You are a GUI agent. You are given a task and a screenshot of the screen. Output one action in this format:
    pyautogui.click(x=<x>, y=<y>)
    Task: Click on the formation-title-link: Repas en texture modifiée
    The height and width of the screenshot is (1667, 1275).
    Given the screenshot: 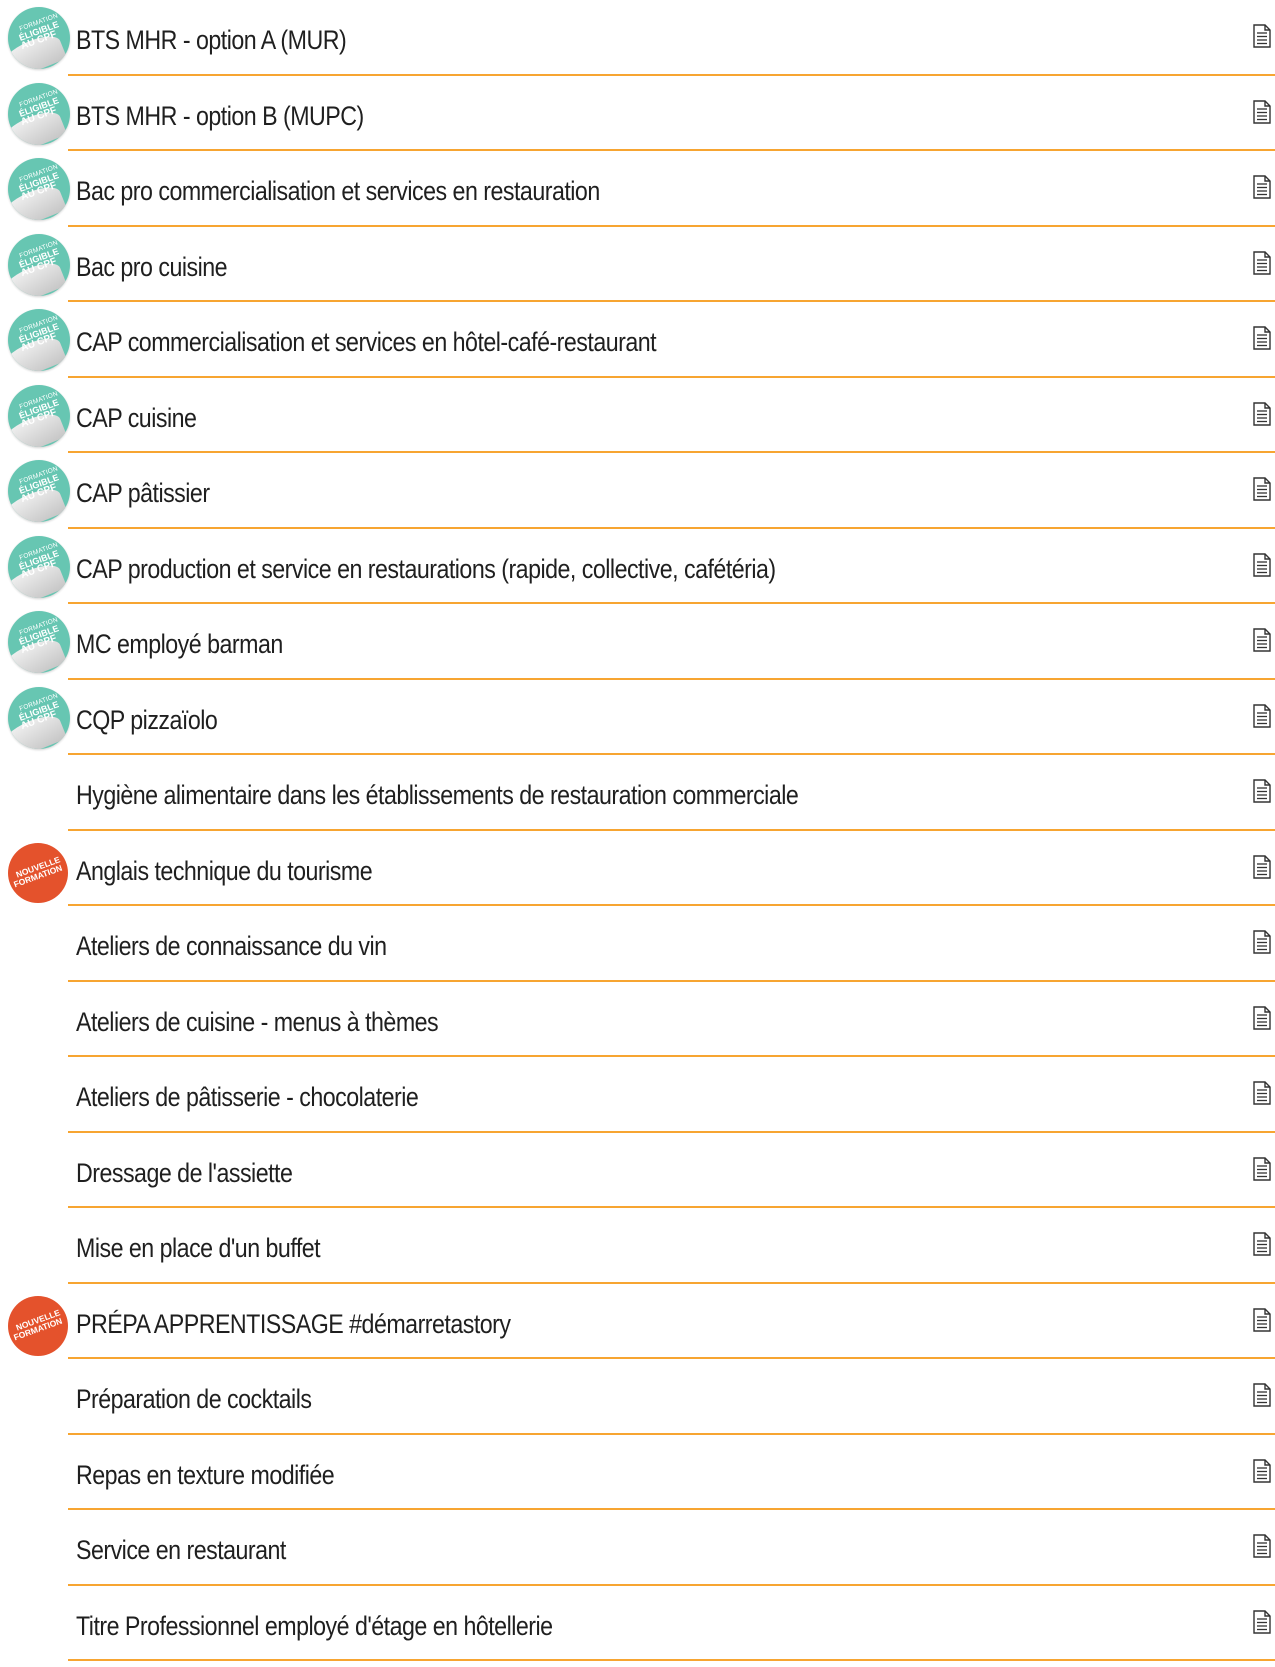 What is the action you would take?
    pyautogui.click(x=205, y=1473)
    